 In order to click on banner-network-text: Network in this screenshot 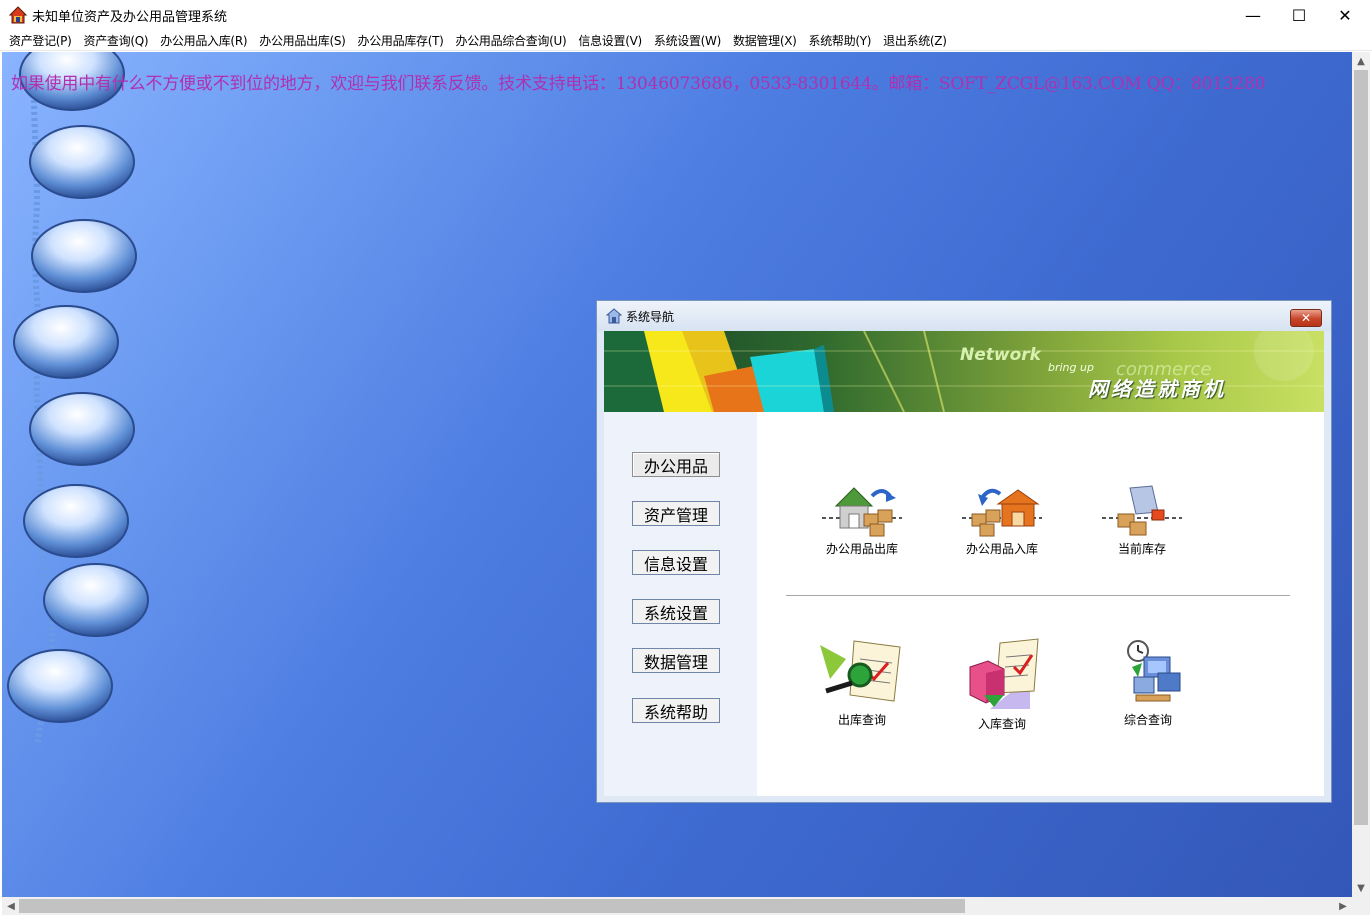, I will do `click(1000, 355)`.